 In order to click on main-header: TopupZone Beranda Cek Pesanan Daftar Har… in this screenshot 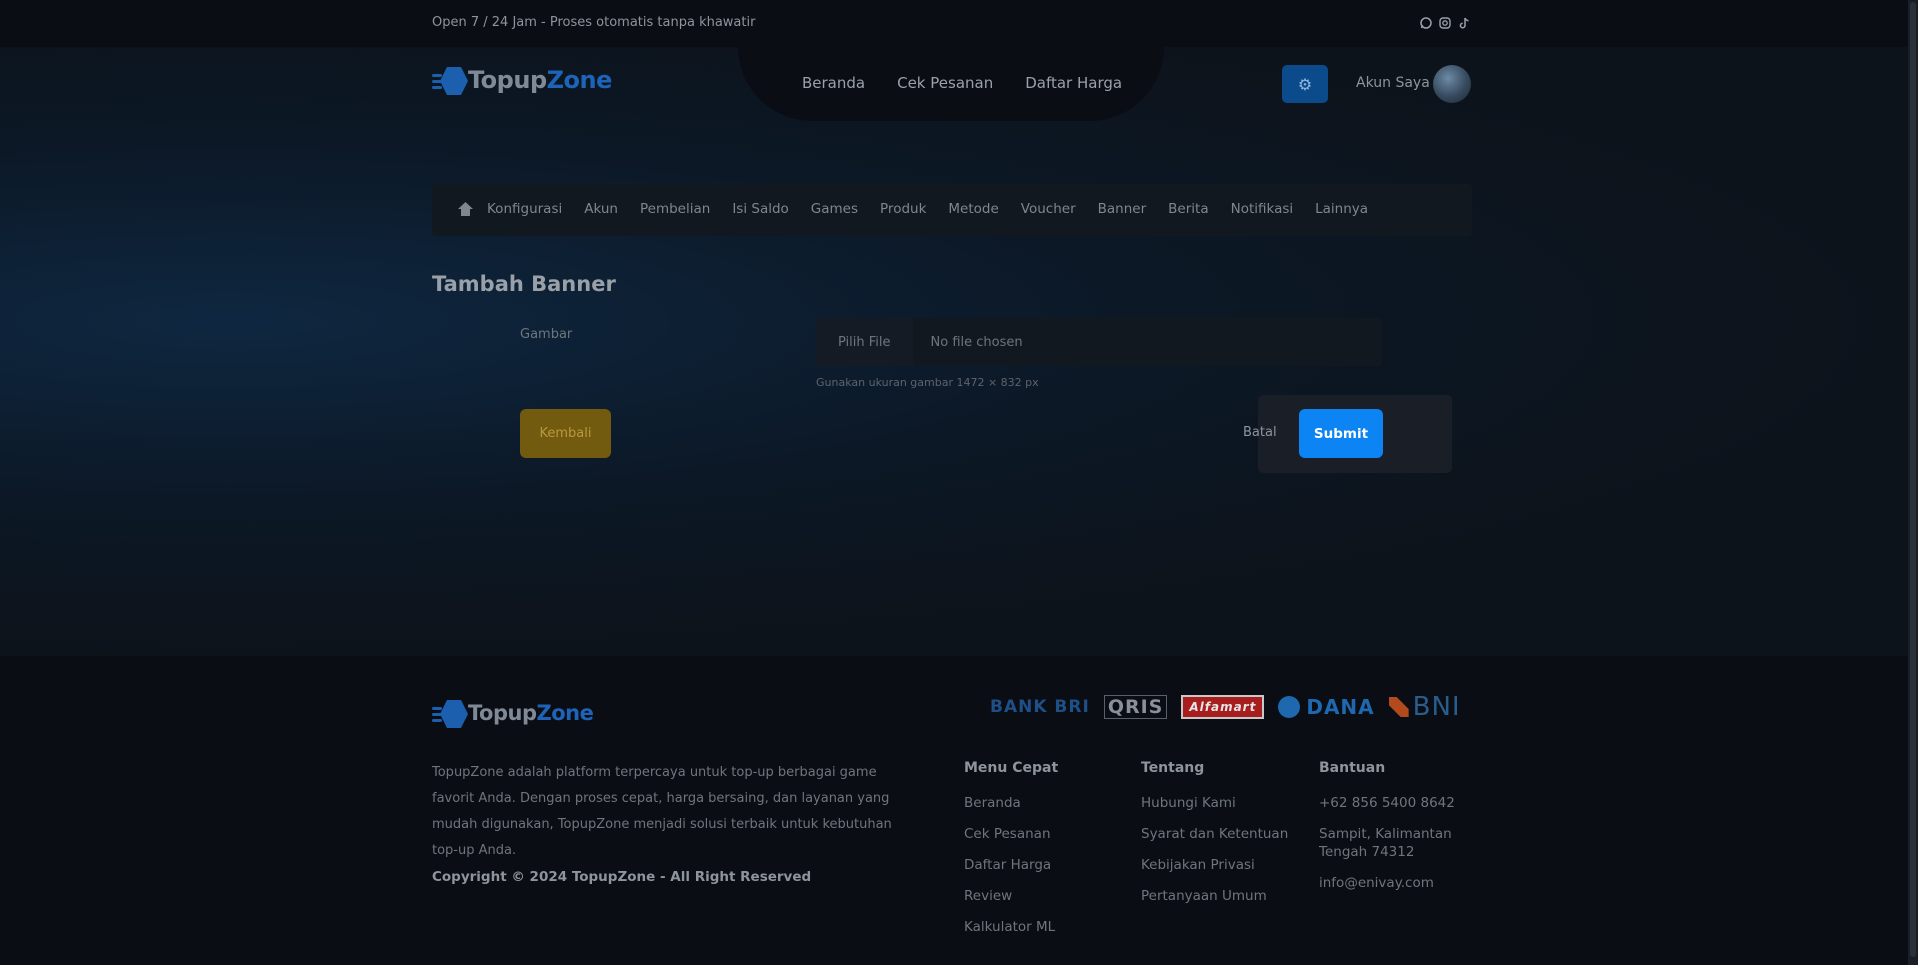, I will do `click(954, 84)`.